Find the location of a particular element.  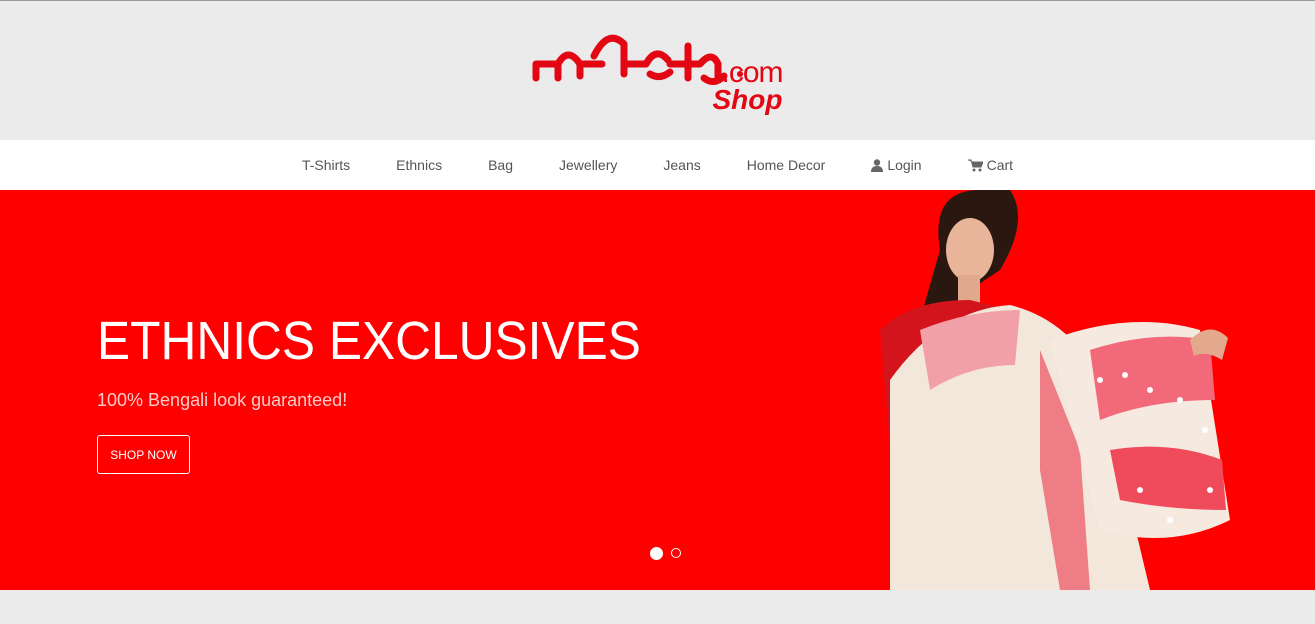

nav-label: T-Shirts is located at coordinates (326, 165).